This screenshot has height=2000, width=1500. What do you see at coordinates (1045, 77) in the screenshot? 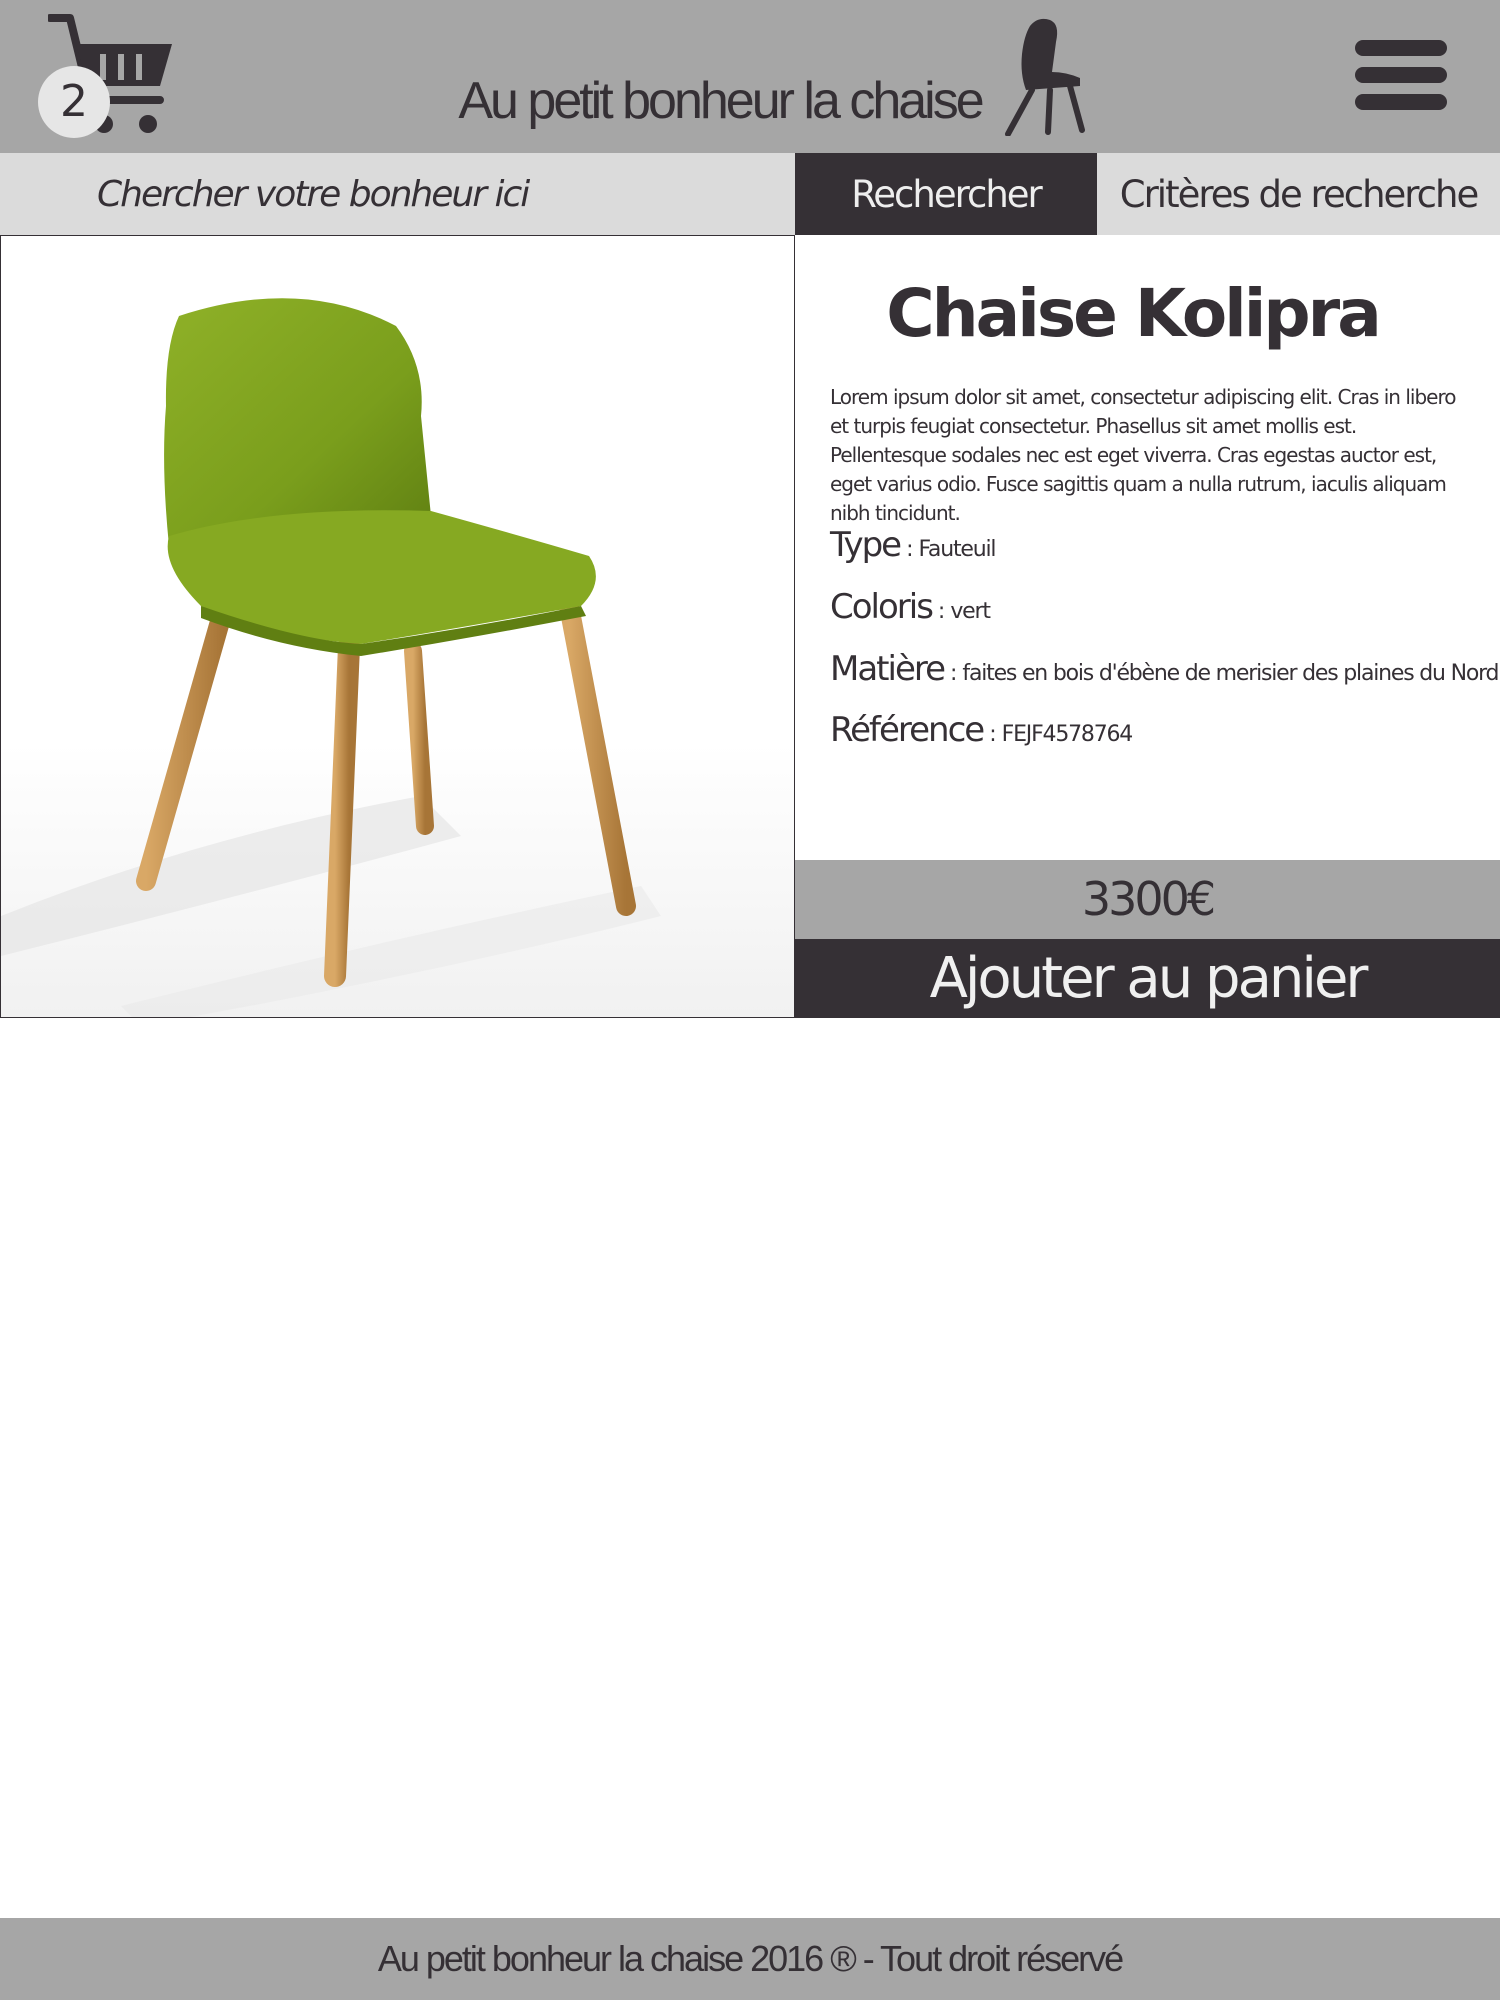
I see `chair-logo-icon` at bounding box center [1045, 77].